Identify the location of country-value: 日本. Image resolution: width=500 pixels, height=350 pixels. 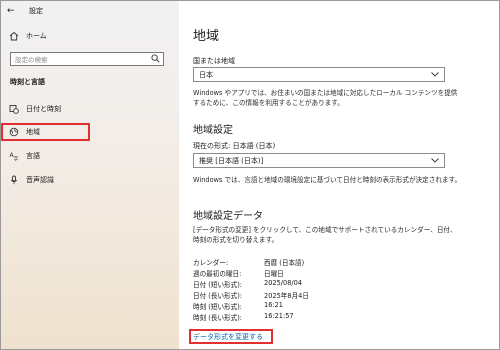
(206, 74).